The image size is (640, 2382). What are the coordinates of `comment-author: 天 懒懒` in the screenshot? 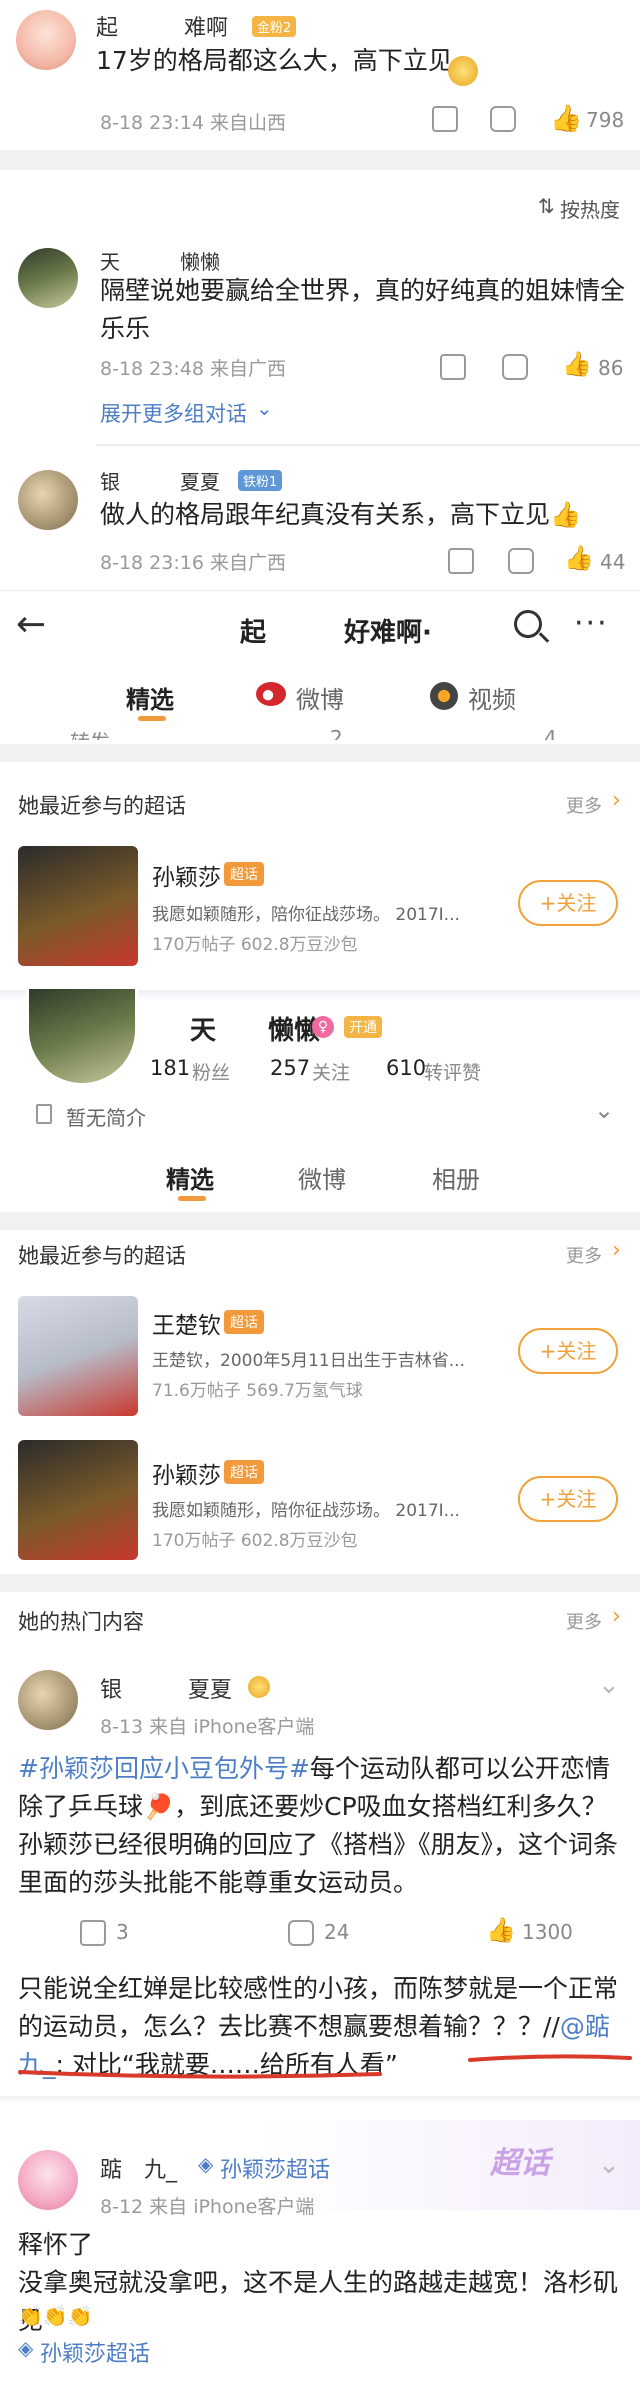 It's located at (160, 260).